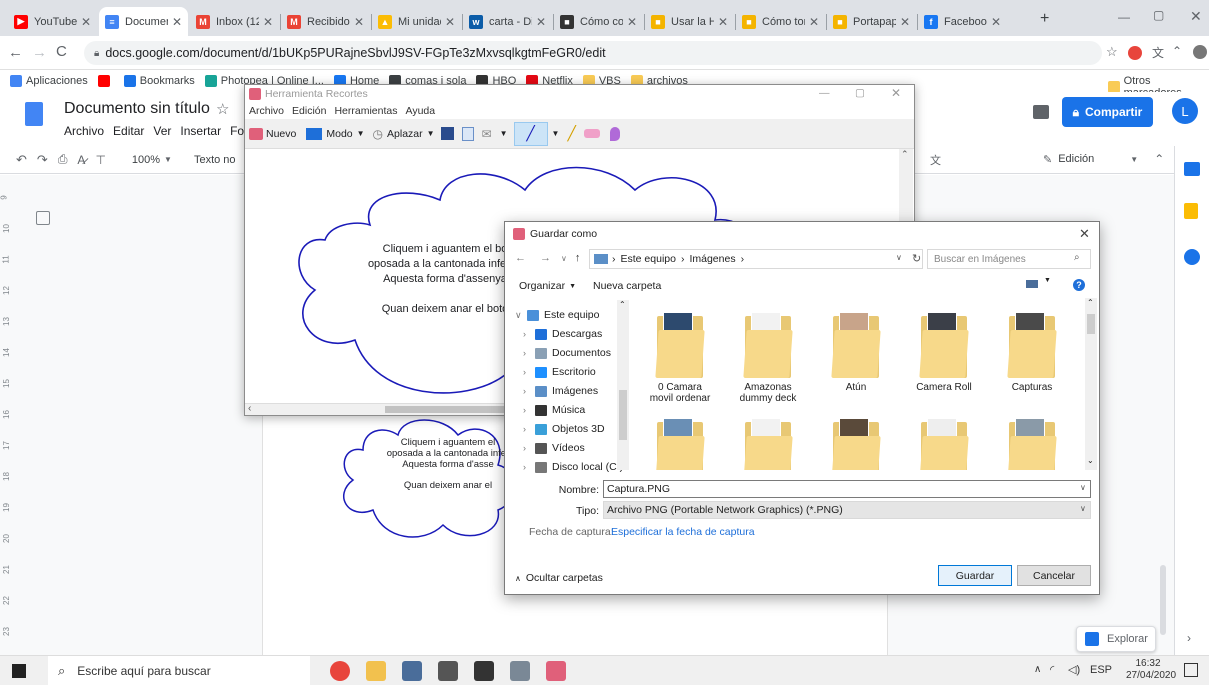 The height and width of the screenshot is (685, 1209). I want to click on explore-button: Explorar, so click(1116, 639).